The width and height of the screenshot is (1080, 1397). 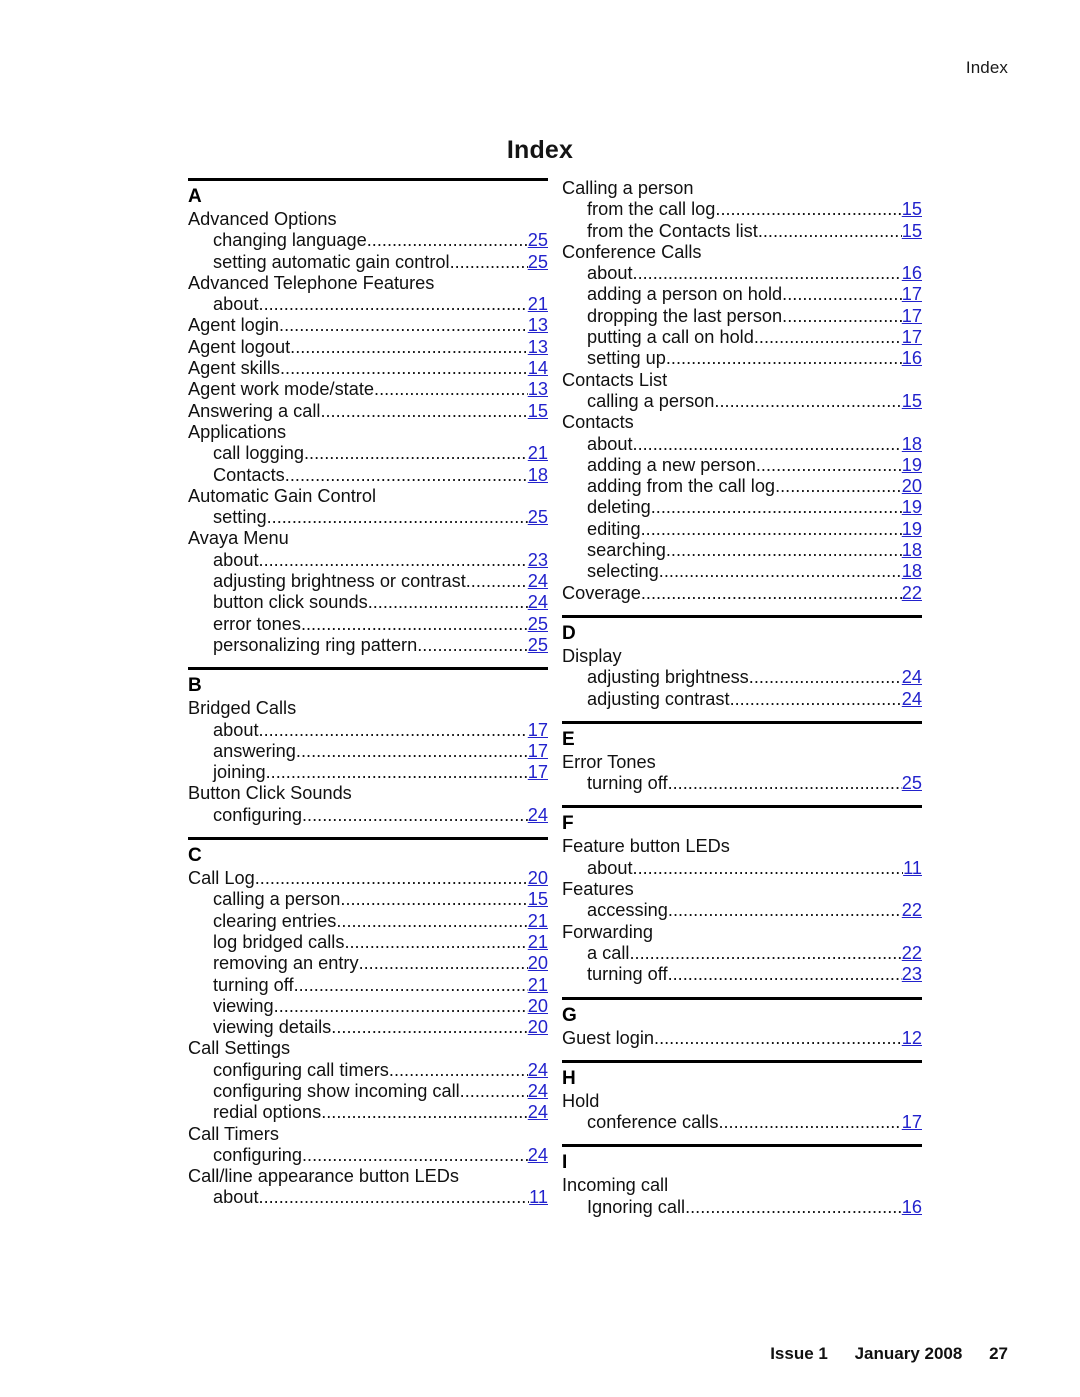 I want to click on index-entry: conference calls 17, so click(x=742, y=1122).